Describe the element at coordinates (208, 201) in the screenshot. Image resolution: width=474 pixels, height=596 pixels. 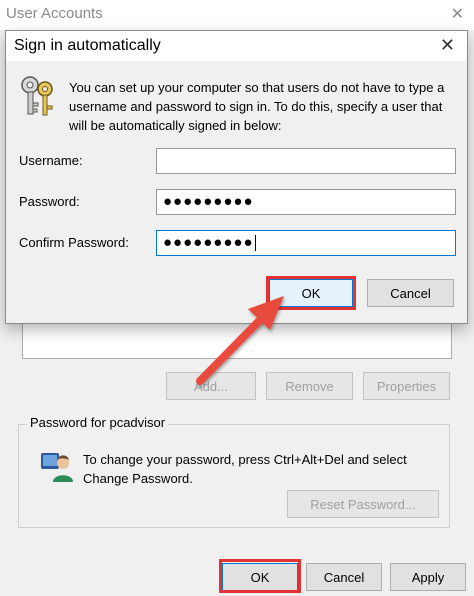
I see `password-value: ●●●●●●●●●` at that location.